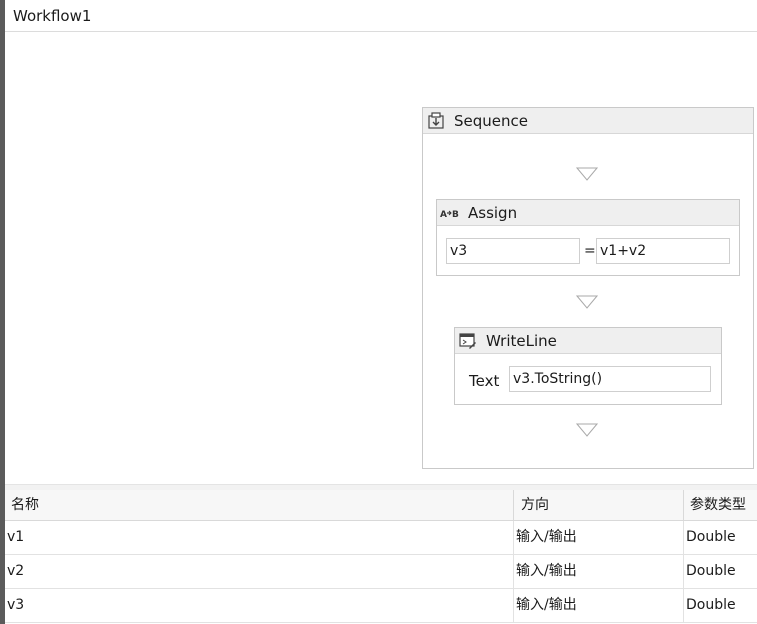 The image size is (757, 624). Describe the element at coordinates (436, 120) in the screenshot. I see `sequence-icon` at that location.